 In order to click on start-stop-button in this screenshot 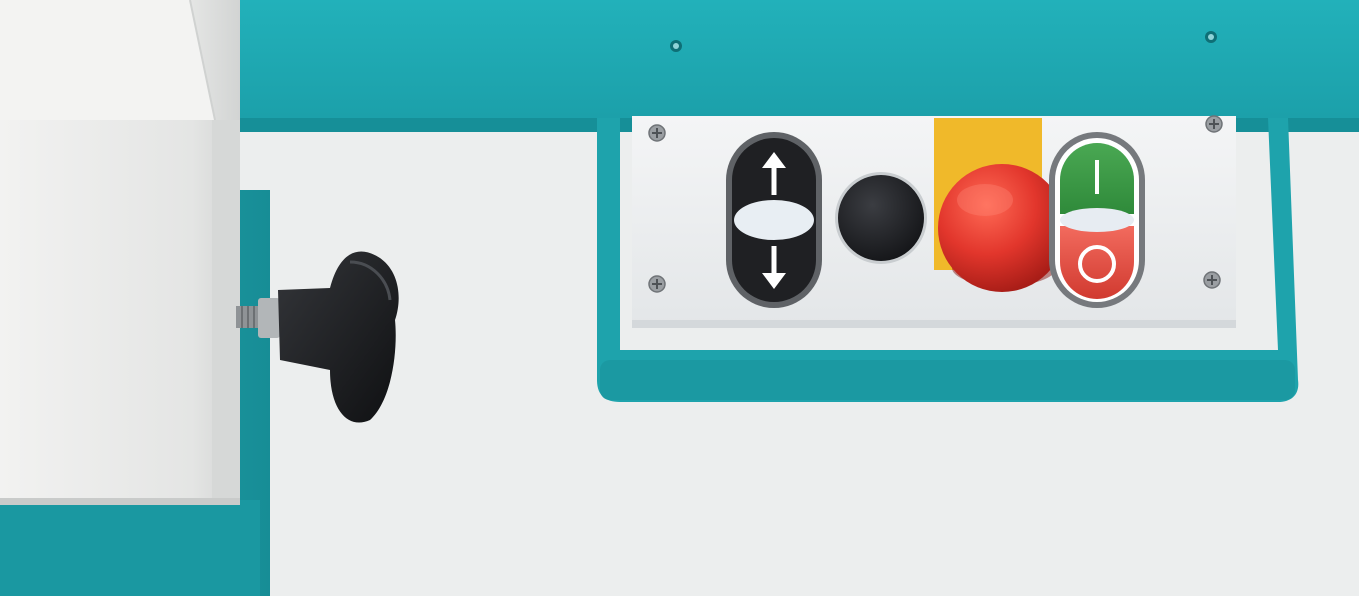, I will do `click(1097, 220)`.